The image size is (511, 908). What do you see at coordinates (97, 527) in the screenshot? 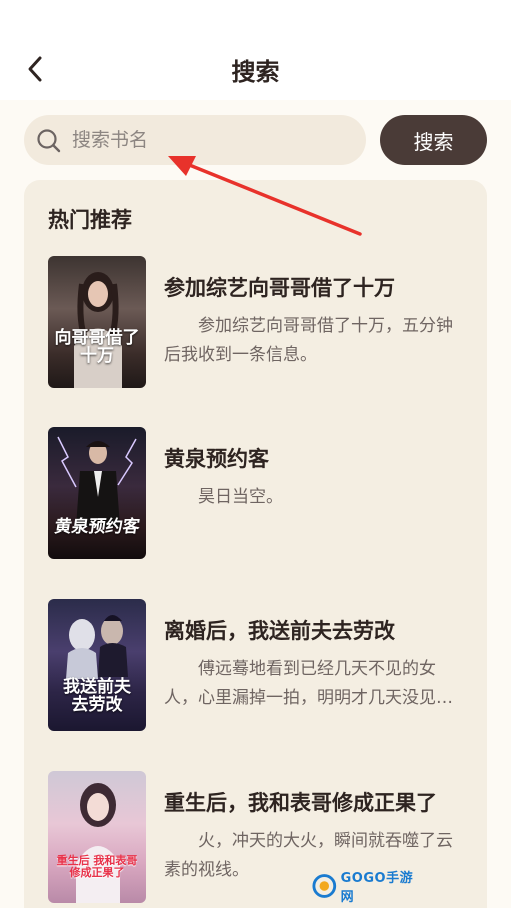
I see `cover-title-text: 黄泉预约客` at bounding box center [97, 527].